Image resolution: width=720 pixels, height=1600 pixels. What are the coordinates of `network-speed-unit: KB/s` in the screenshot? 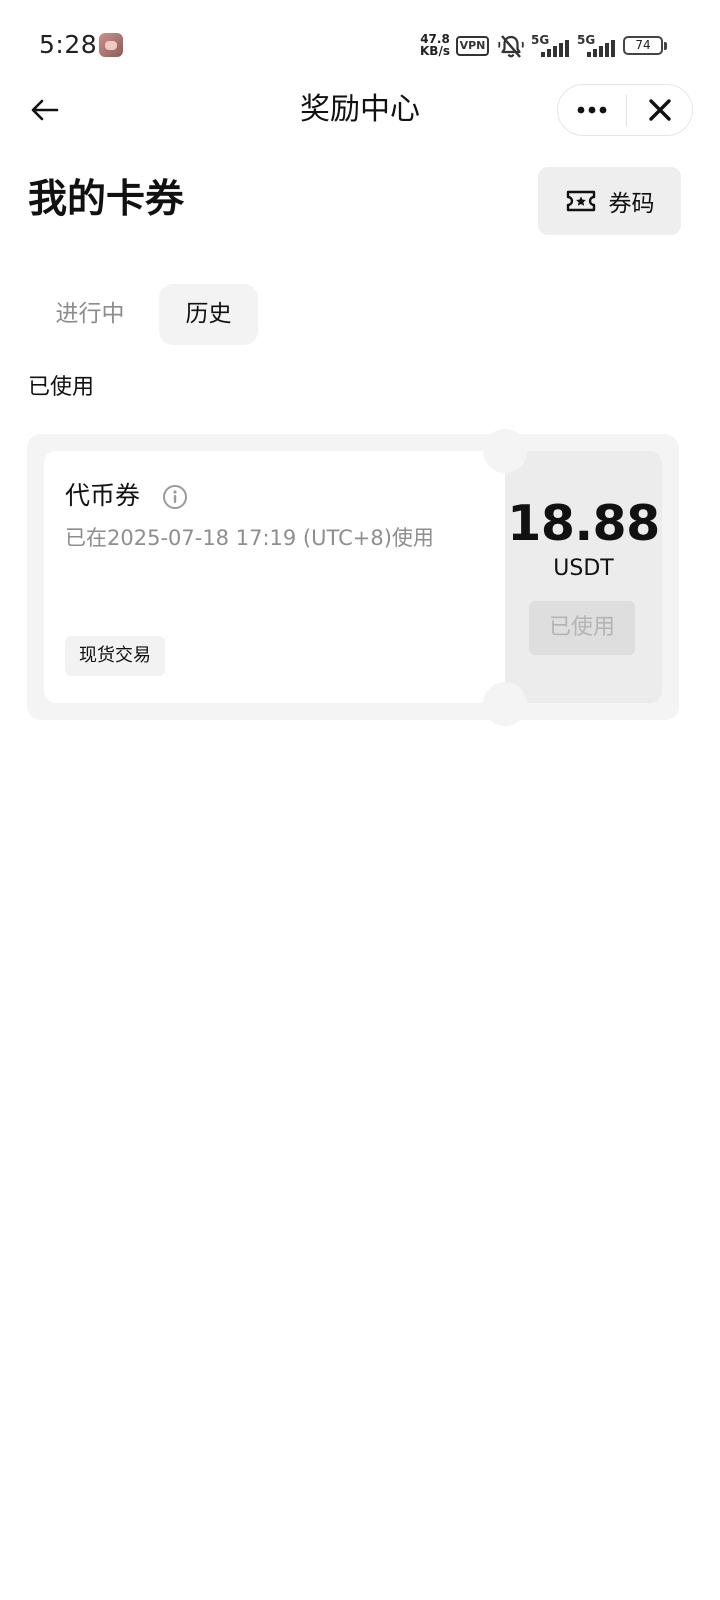 It's located at (435, 51).